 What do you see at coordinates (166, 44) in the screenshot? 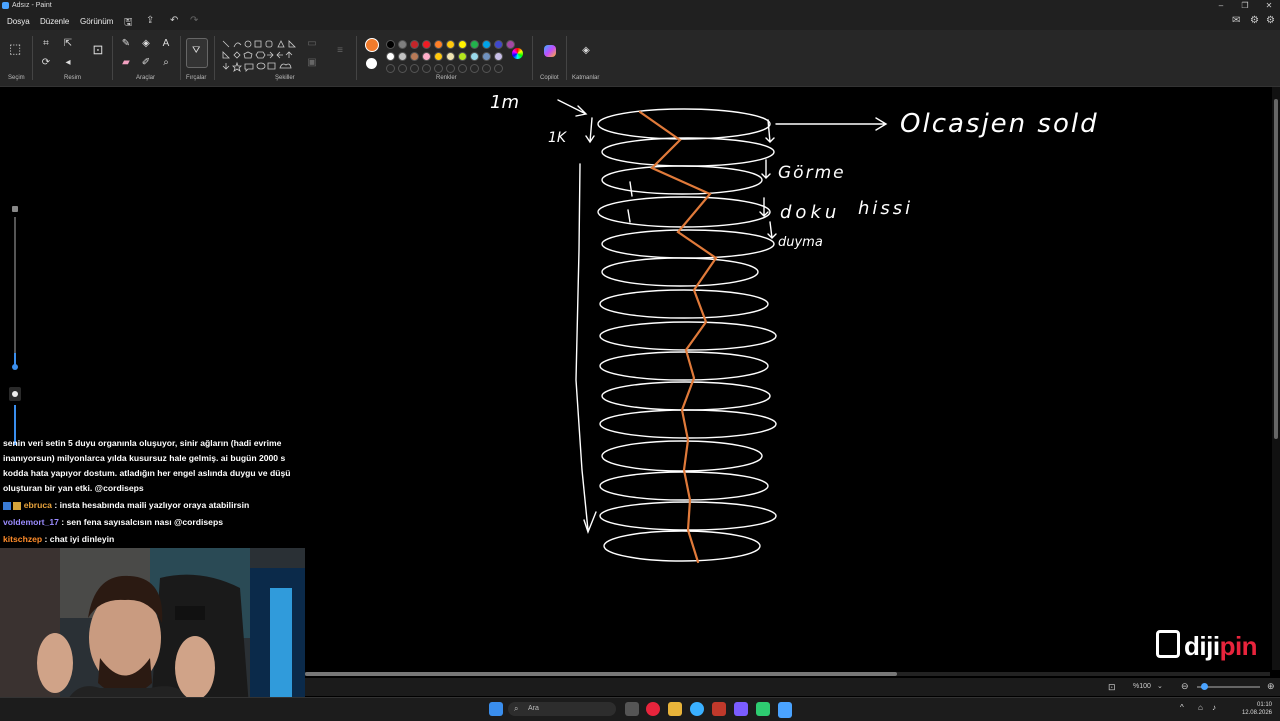
I see `text-icon: A` at bounding box center [166, 44].